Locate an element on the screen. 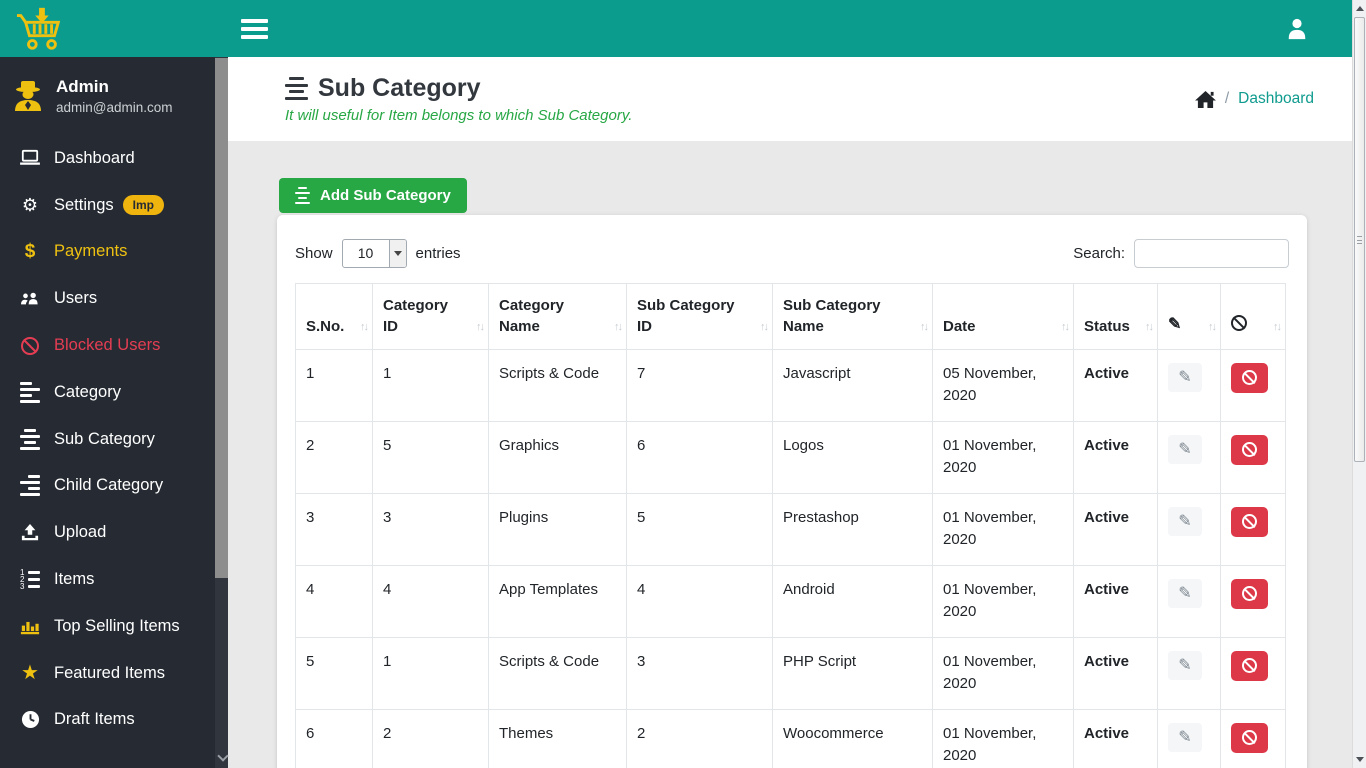 Image resolution: width=1366 pixels, height=768 pixels. sidebar-item-upload: Upload is located at coordinates (114, 532).